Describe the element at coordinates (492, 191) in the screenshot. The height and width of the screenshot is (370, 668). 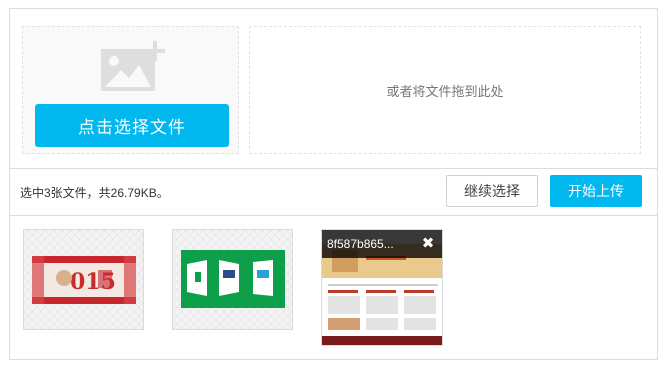
I see `continue-select-button: 继续选择` at that location.